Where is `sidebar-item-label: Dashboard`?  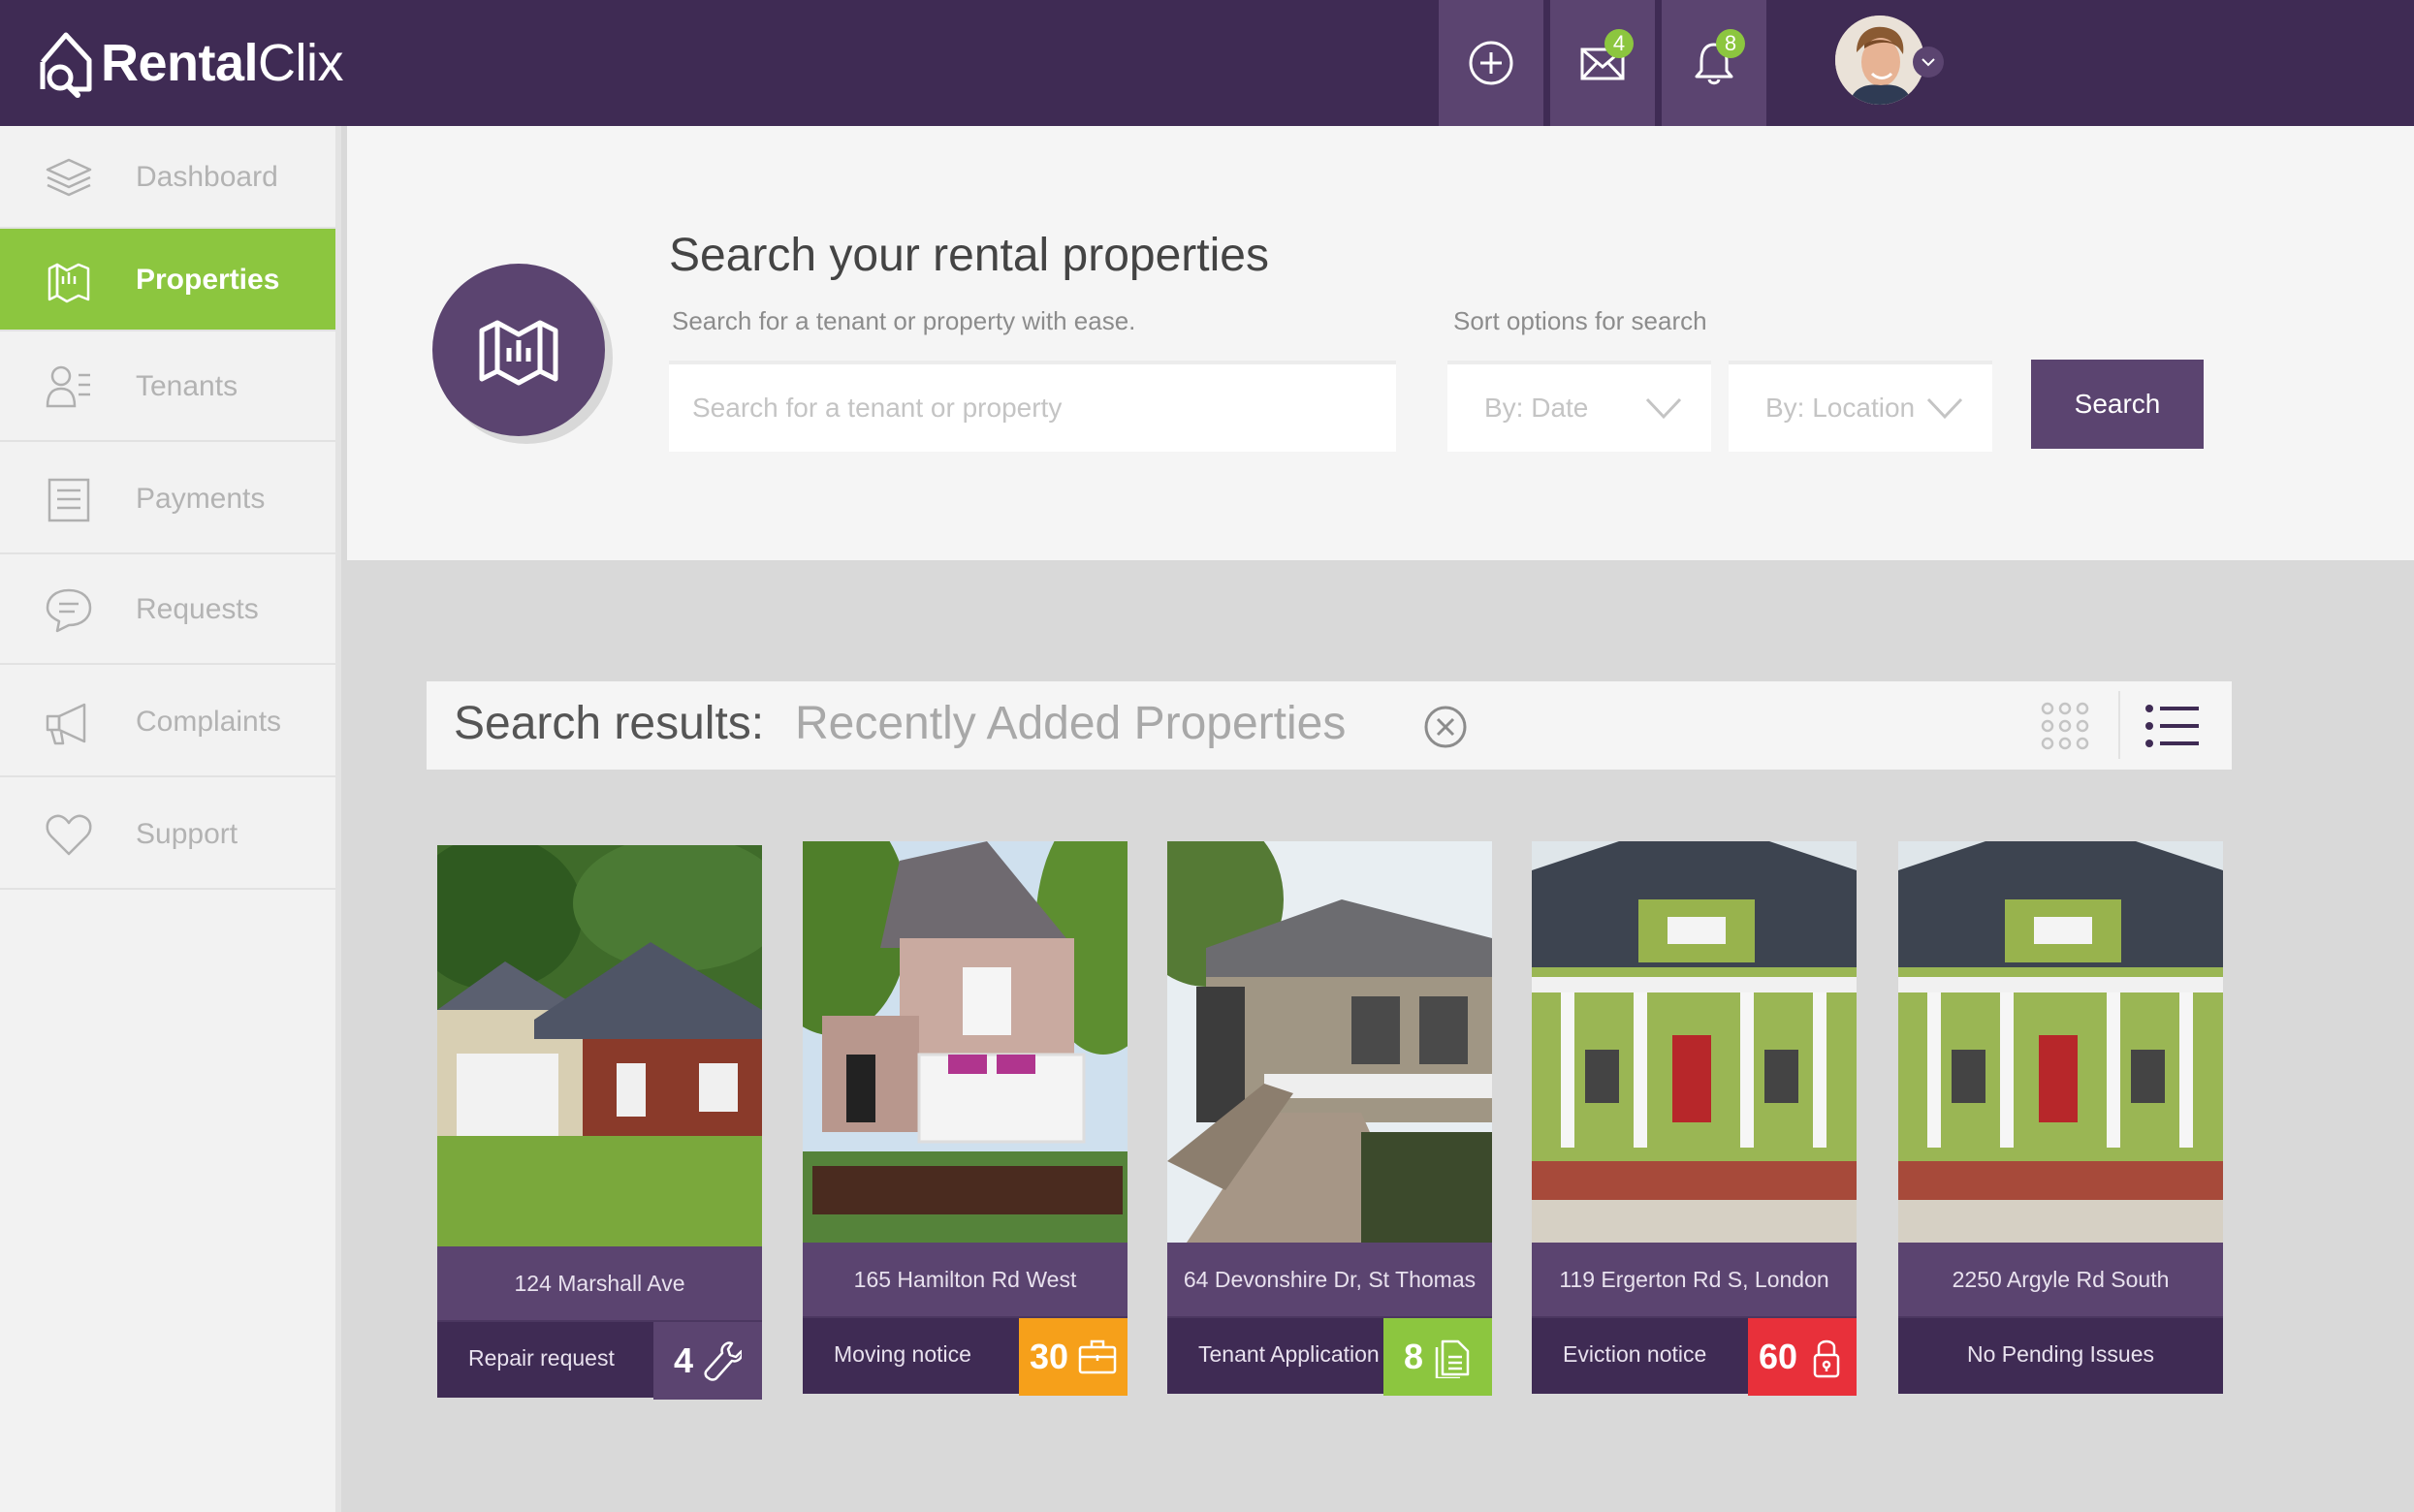 sidebar-item-label: Dashboard is located at coordinates (207, 177).